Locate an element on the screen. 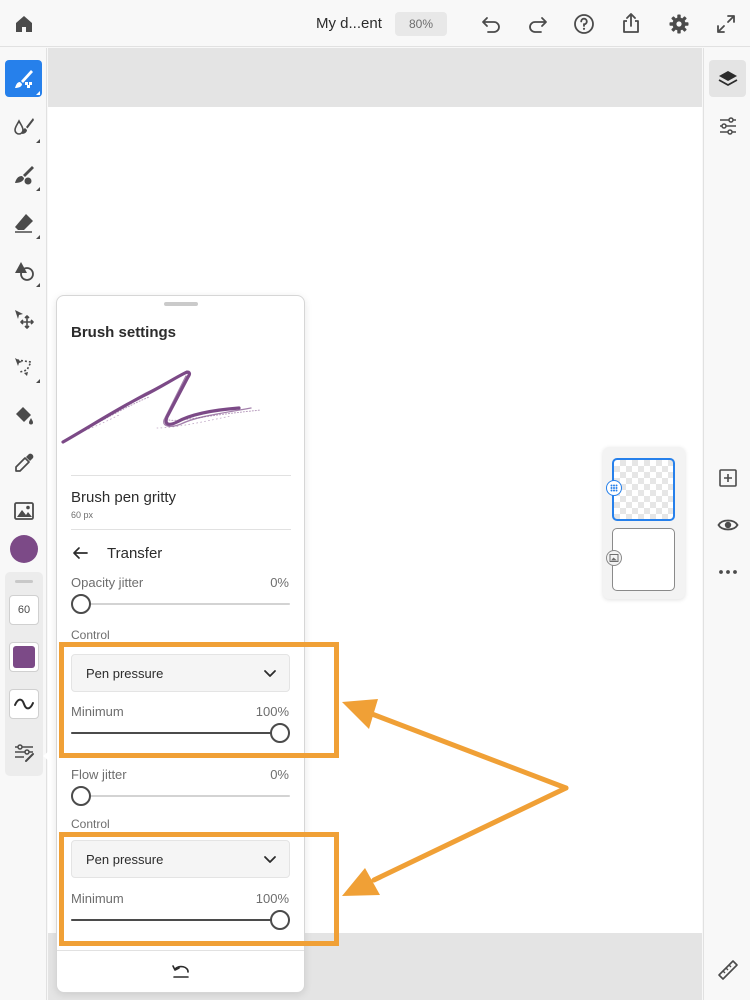  image-icon is located at coordinates (23, 510).